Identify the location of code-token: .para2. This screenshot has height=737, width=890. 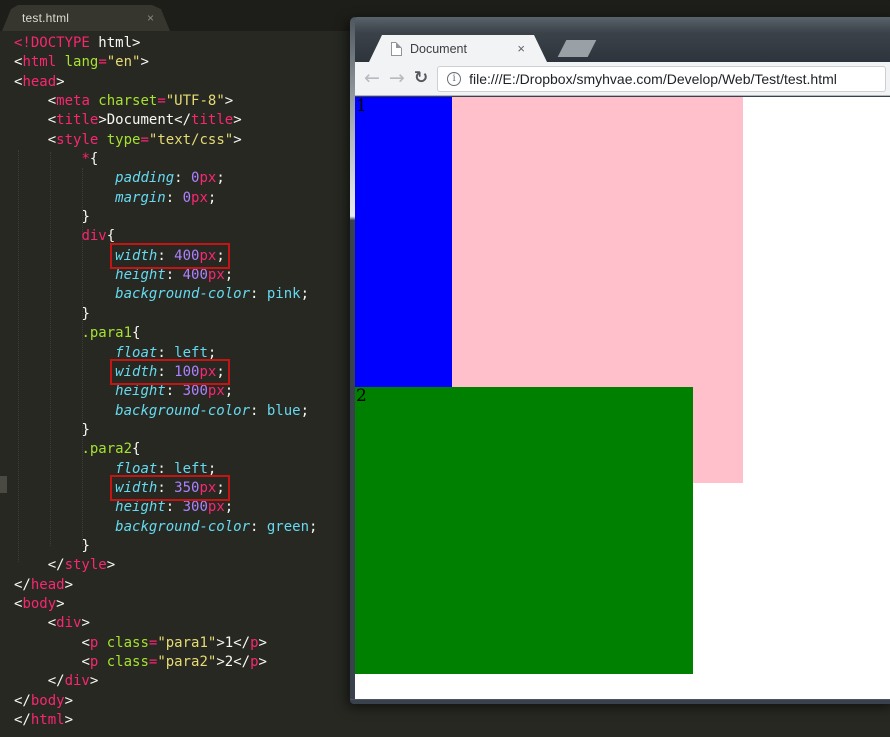
(107, 449).